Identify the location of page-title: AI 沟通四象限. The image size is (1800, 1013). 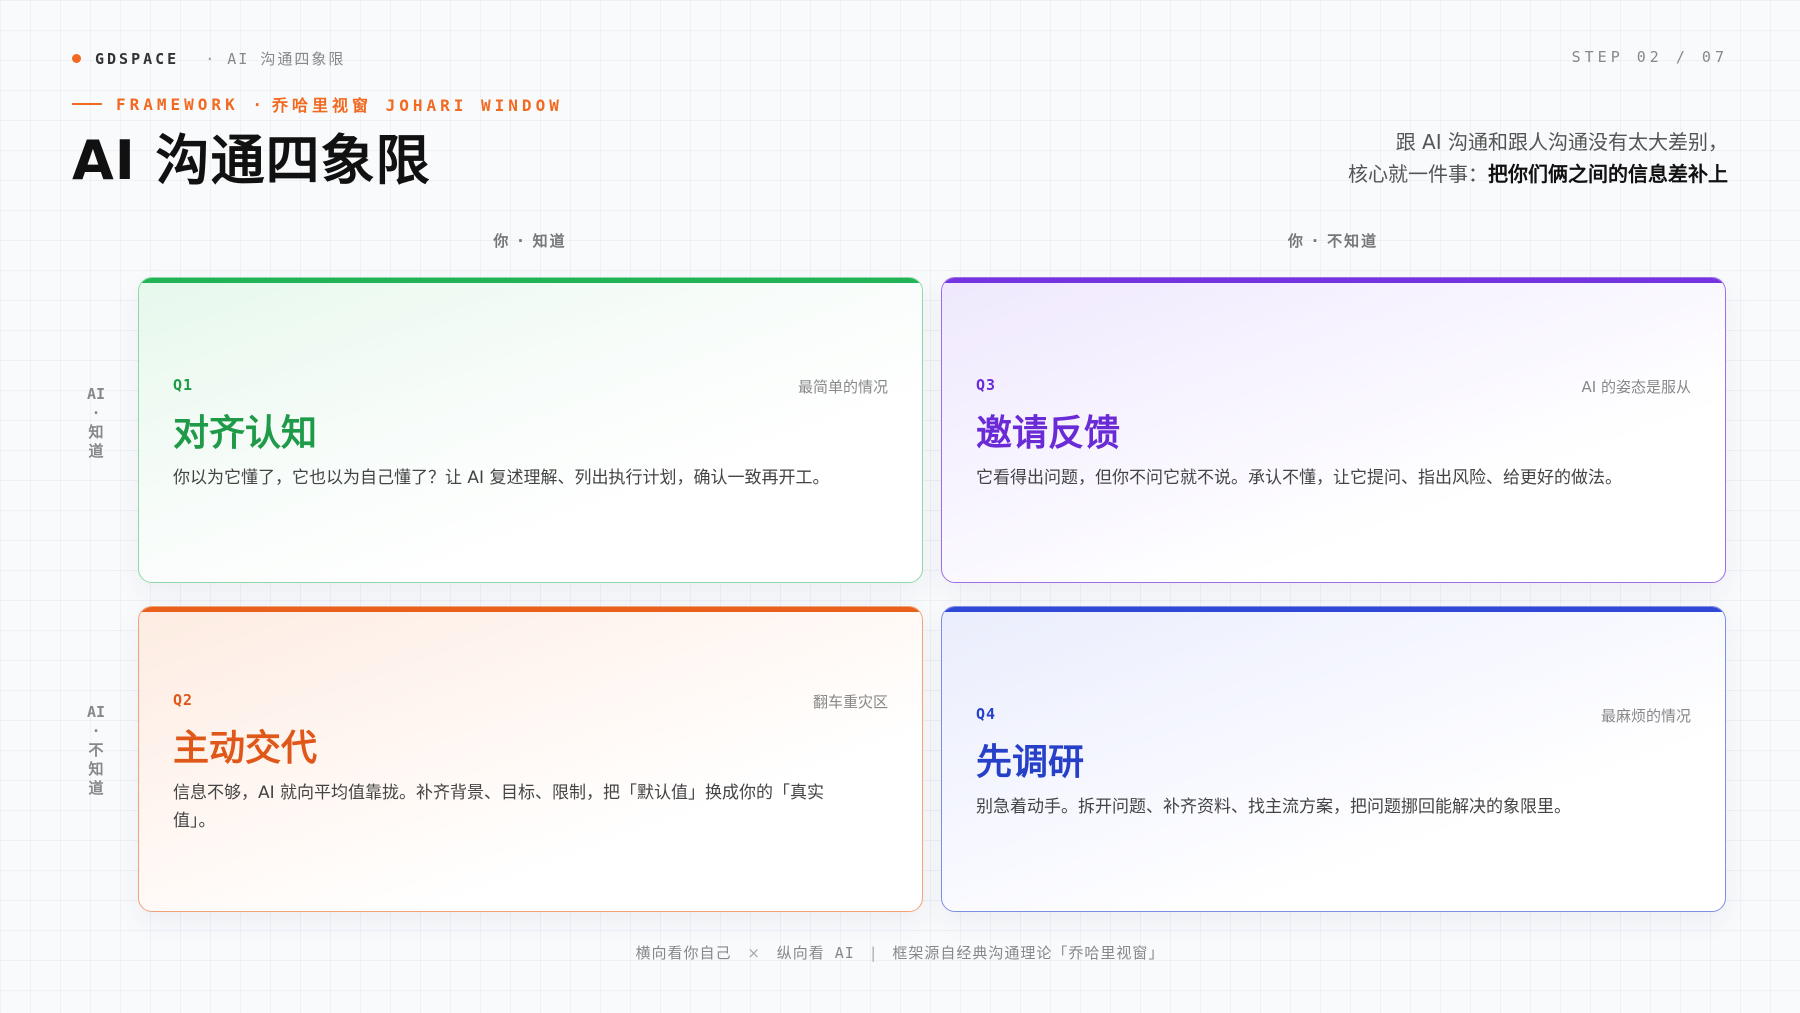
(251, 160).